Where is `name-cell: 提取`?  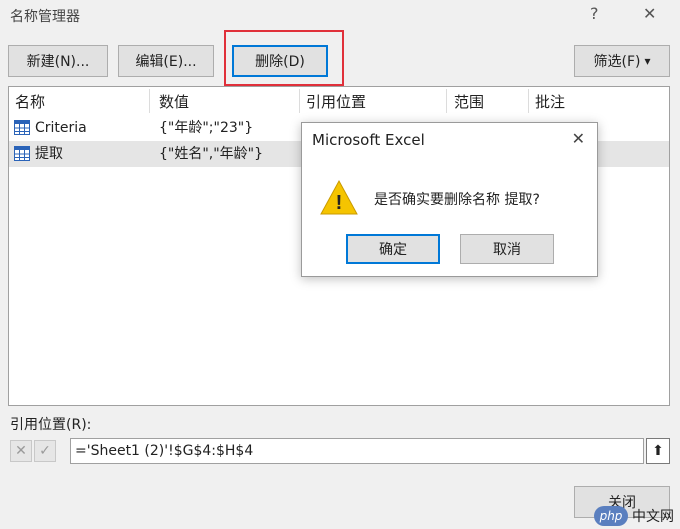
name-cell: 提取 is located at coordinates (49, 154).